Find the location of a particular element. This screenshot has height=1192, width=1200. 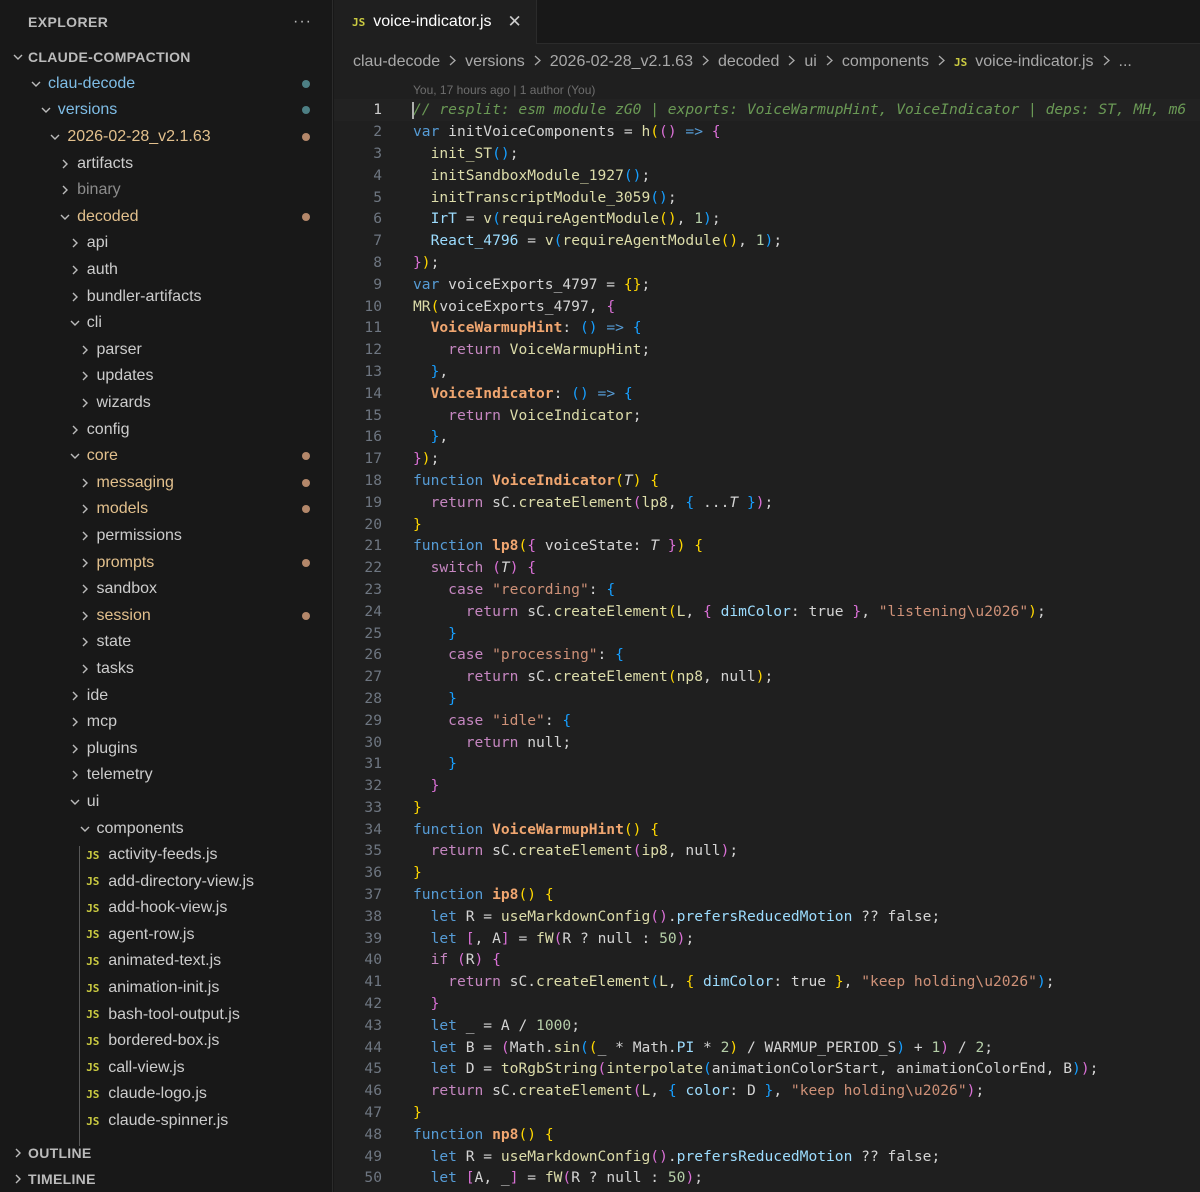

folder-item: session is located at coordinates (166, 615).